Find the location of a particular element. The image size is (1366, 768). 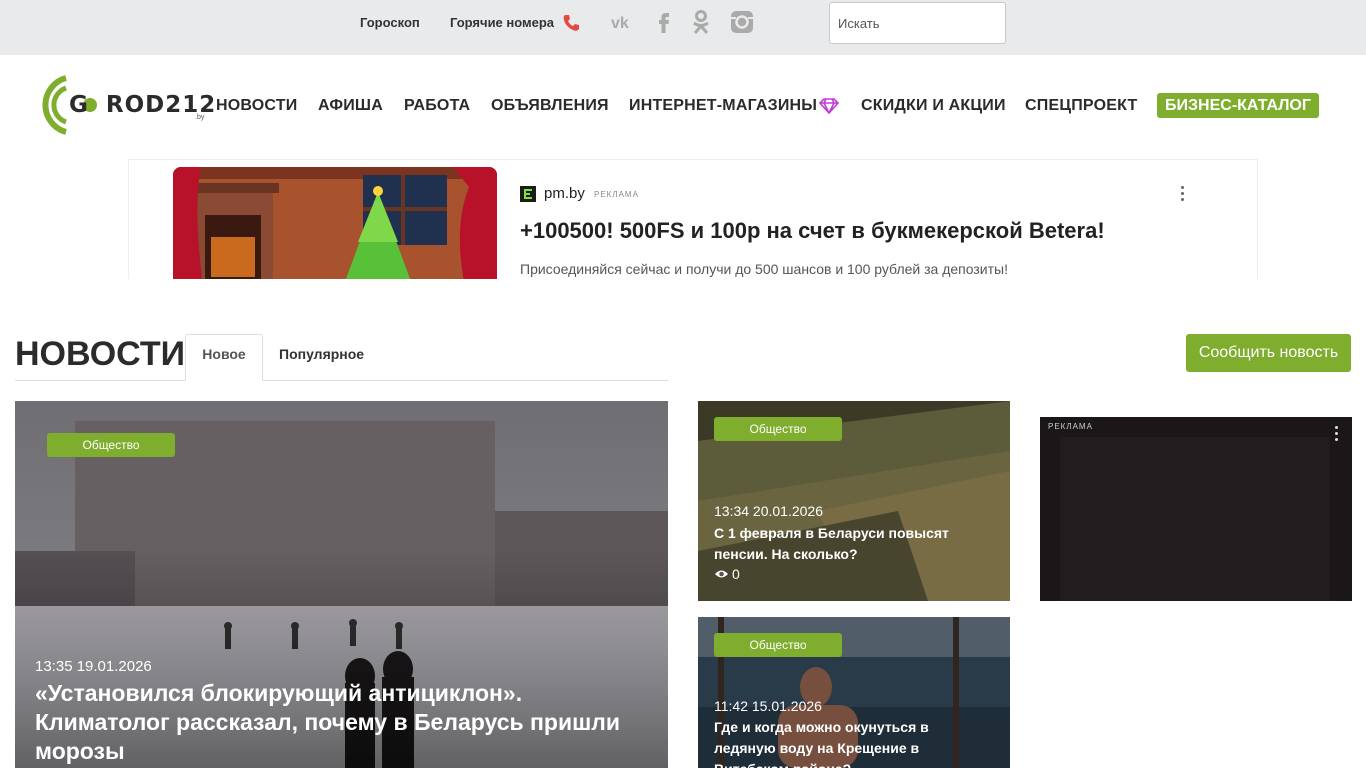

news-date: 11:42 15.01.2026 is located at coordinates (768, 706).